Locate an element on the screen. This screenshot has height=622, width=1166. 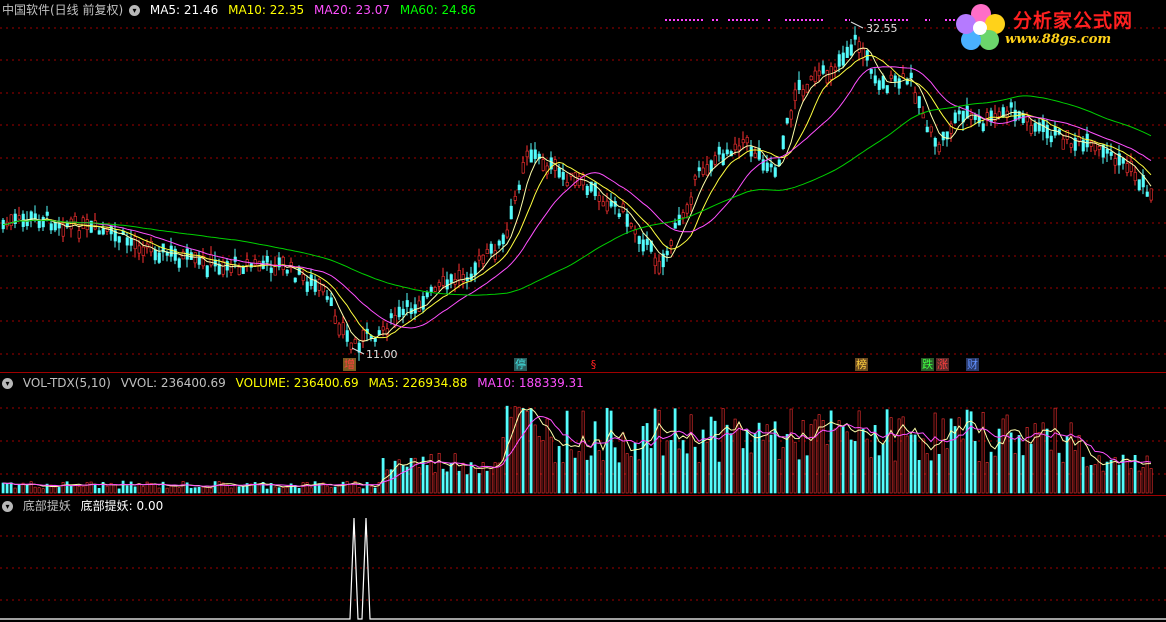
event-marker: § is located at coordinates (593, 364).